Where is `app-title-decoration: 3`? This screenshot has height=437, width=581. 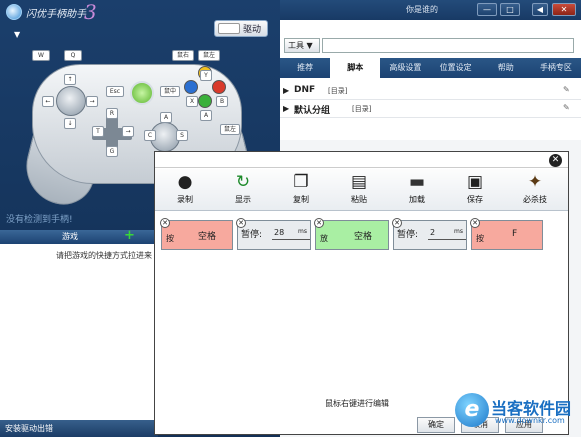 app-title-decoration: 3 is located at coordinates (90, 12).